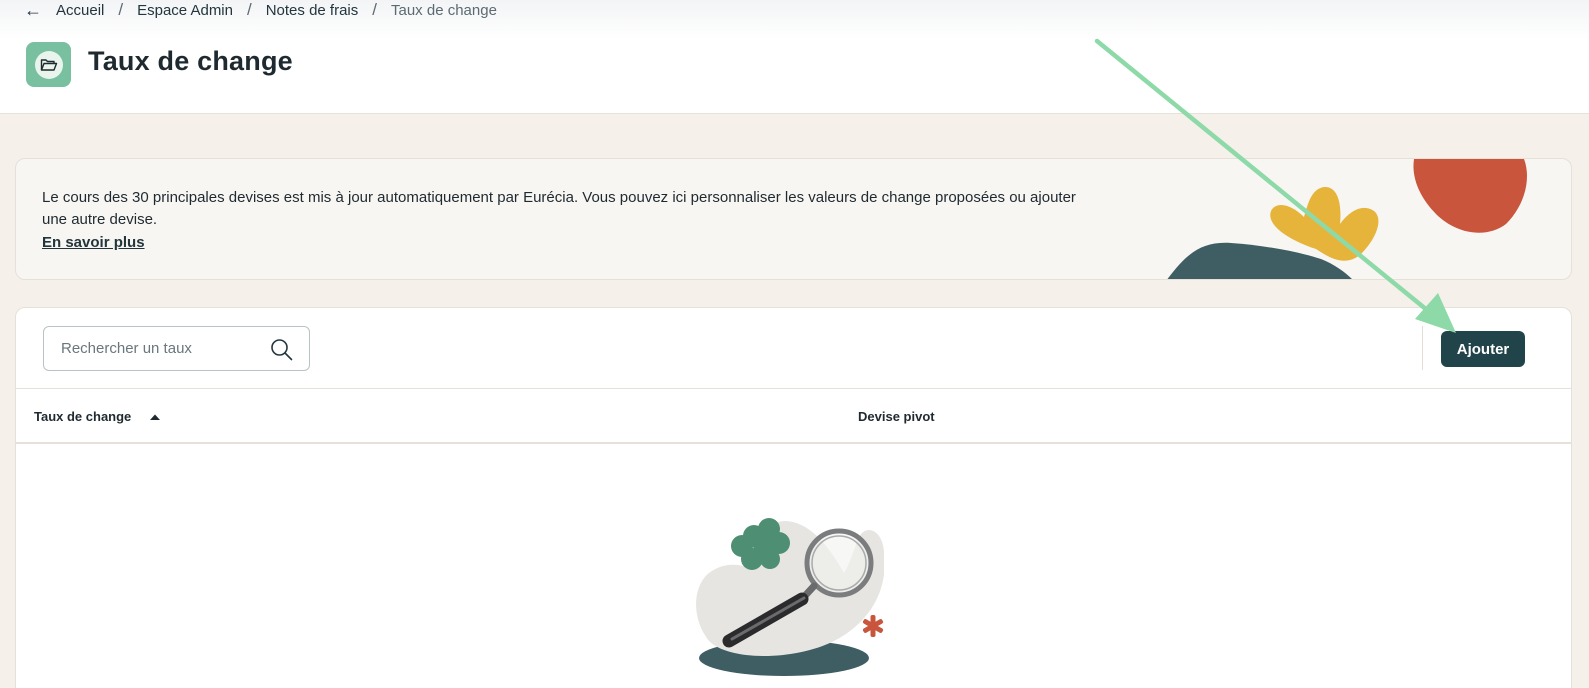  Describe the element at coordinates (185, 10) in the screenshot. I see `breadcrumb-item-espace-admin: Espace Admin` at that location.